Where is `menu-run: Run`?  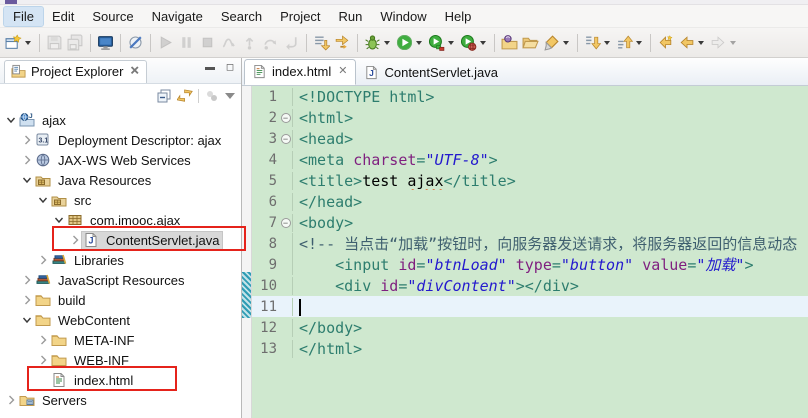
menu-run: Run is located at coordinates (351, 16).